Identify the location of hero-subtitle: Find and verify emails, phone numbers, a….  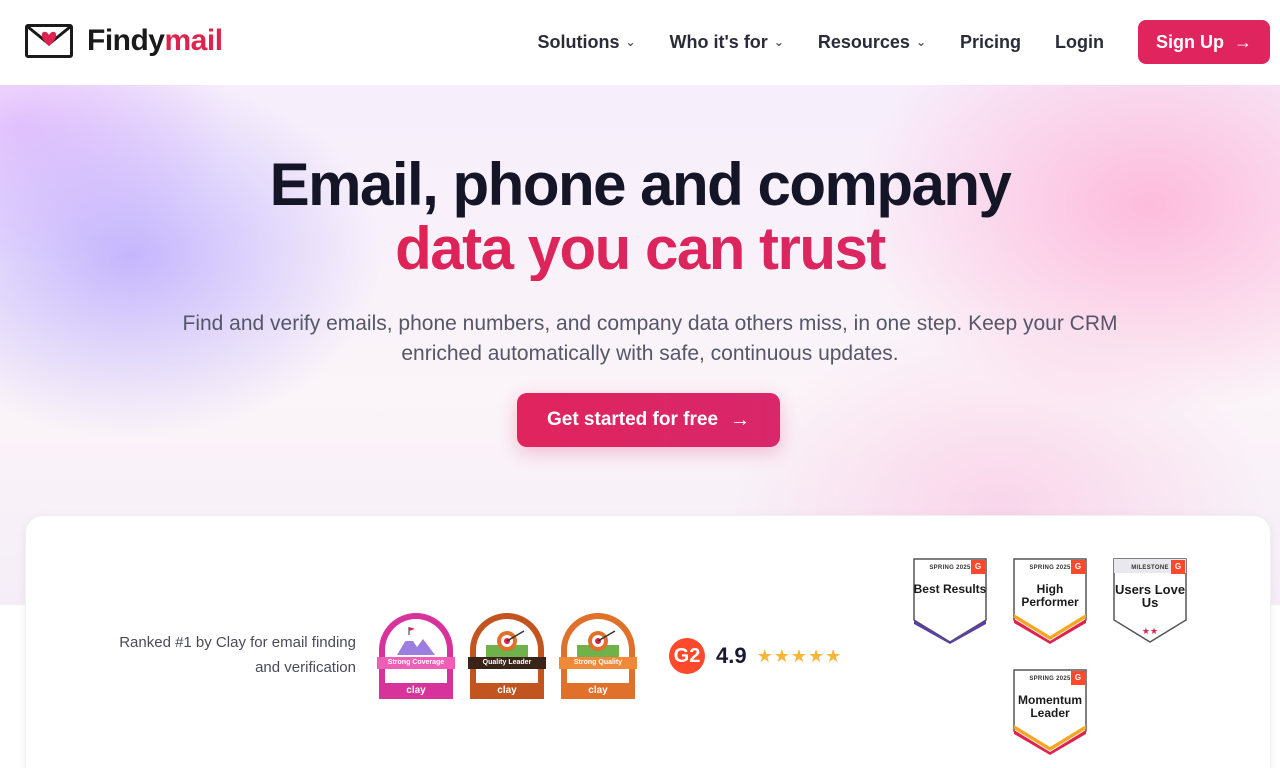
(650, 338).